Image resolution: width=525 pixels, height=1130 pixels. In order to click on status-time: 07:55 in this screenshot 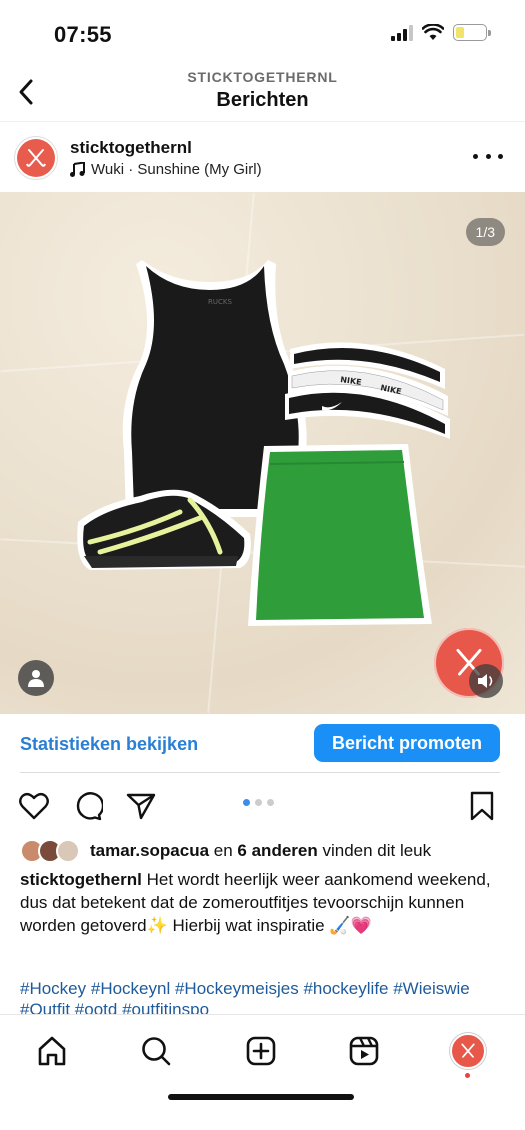, I will do `click(83, 34)`.